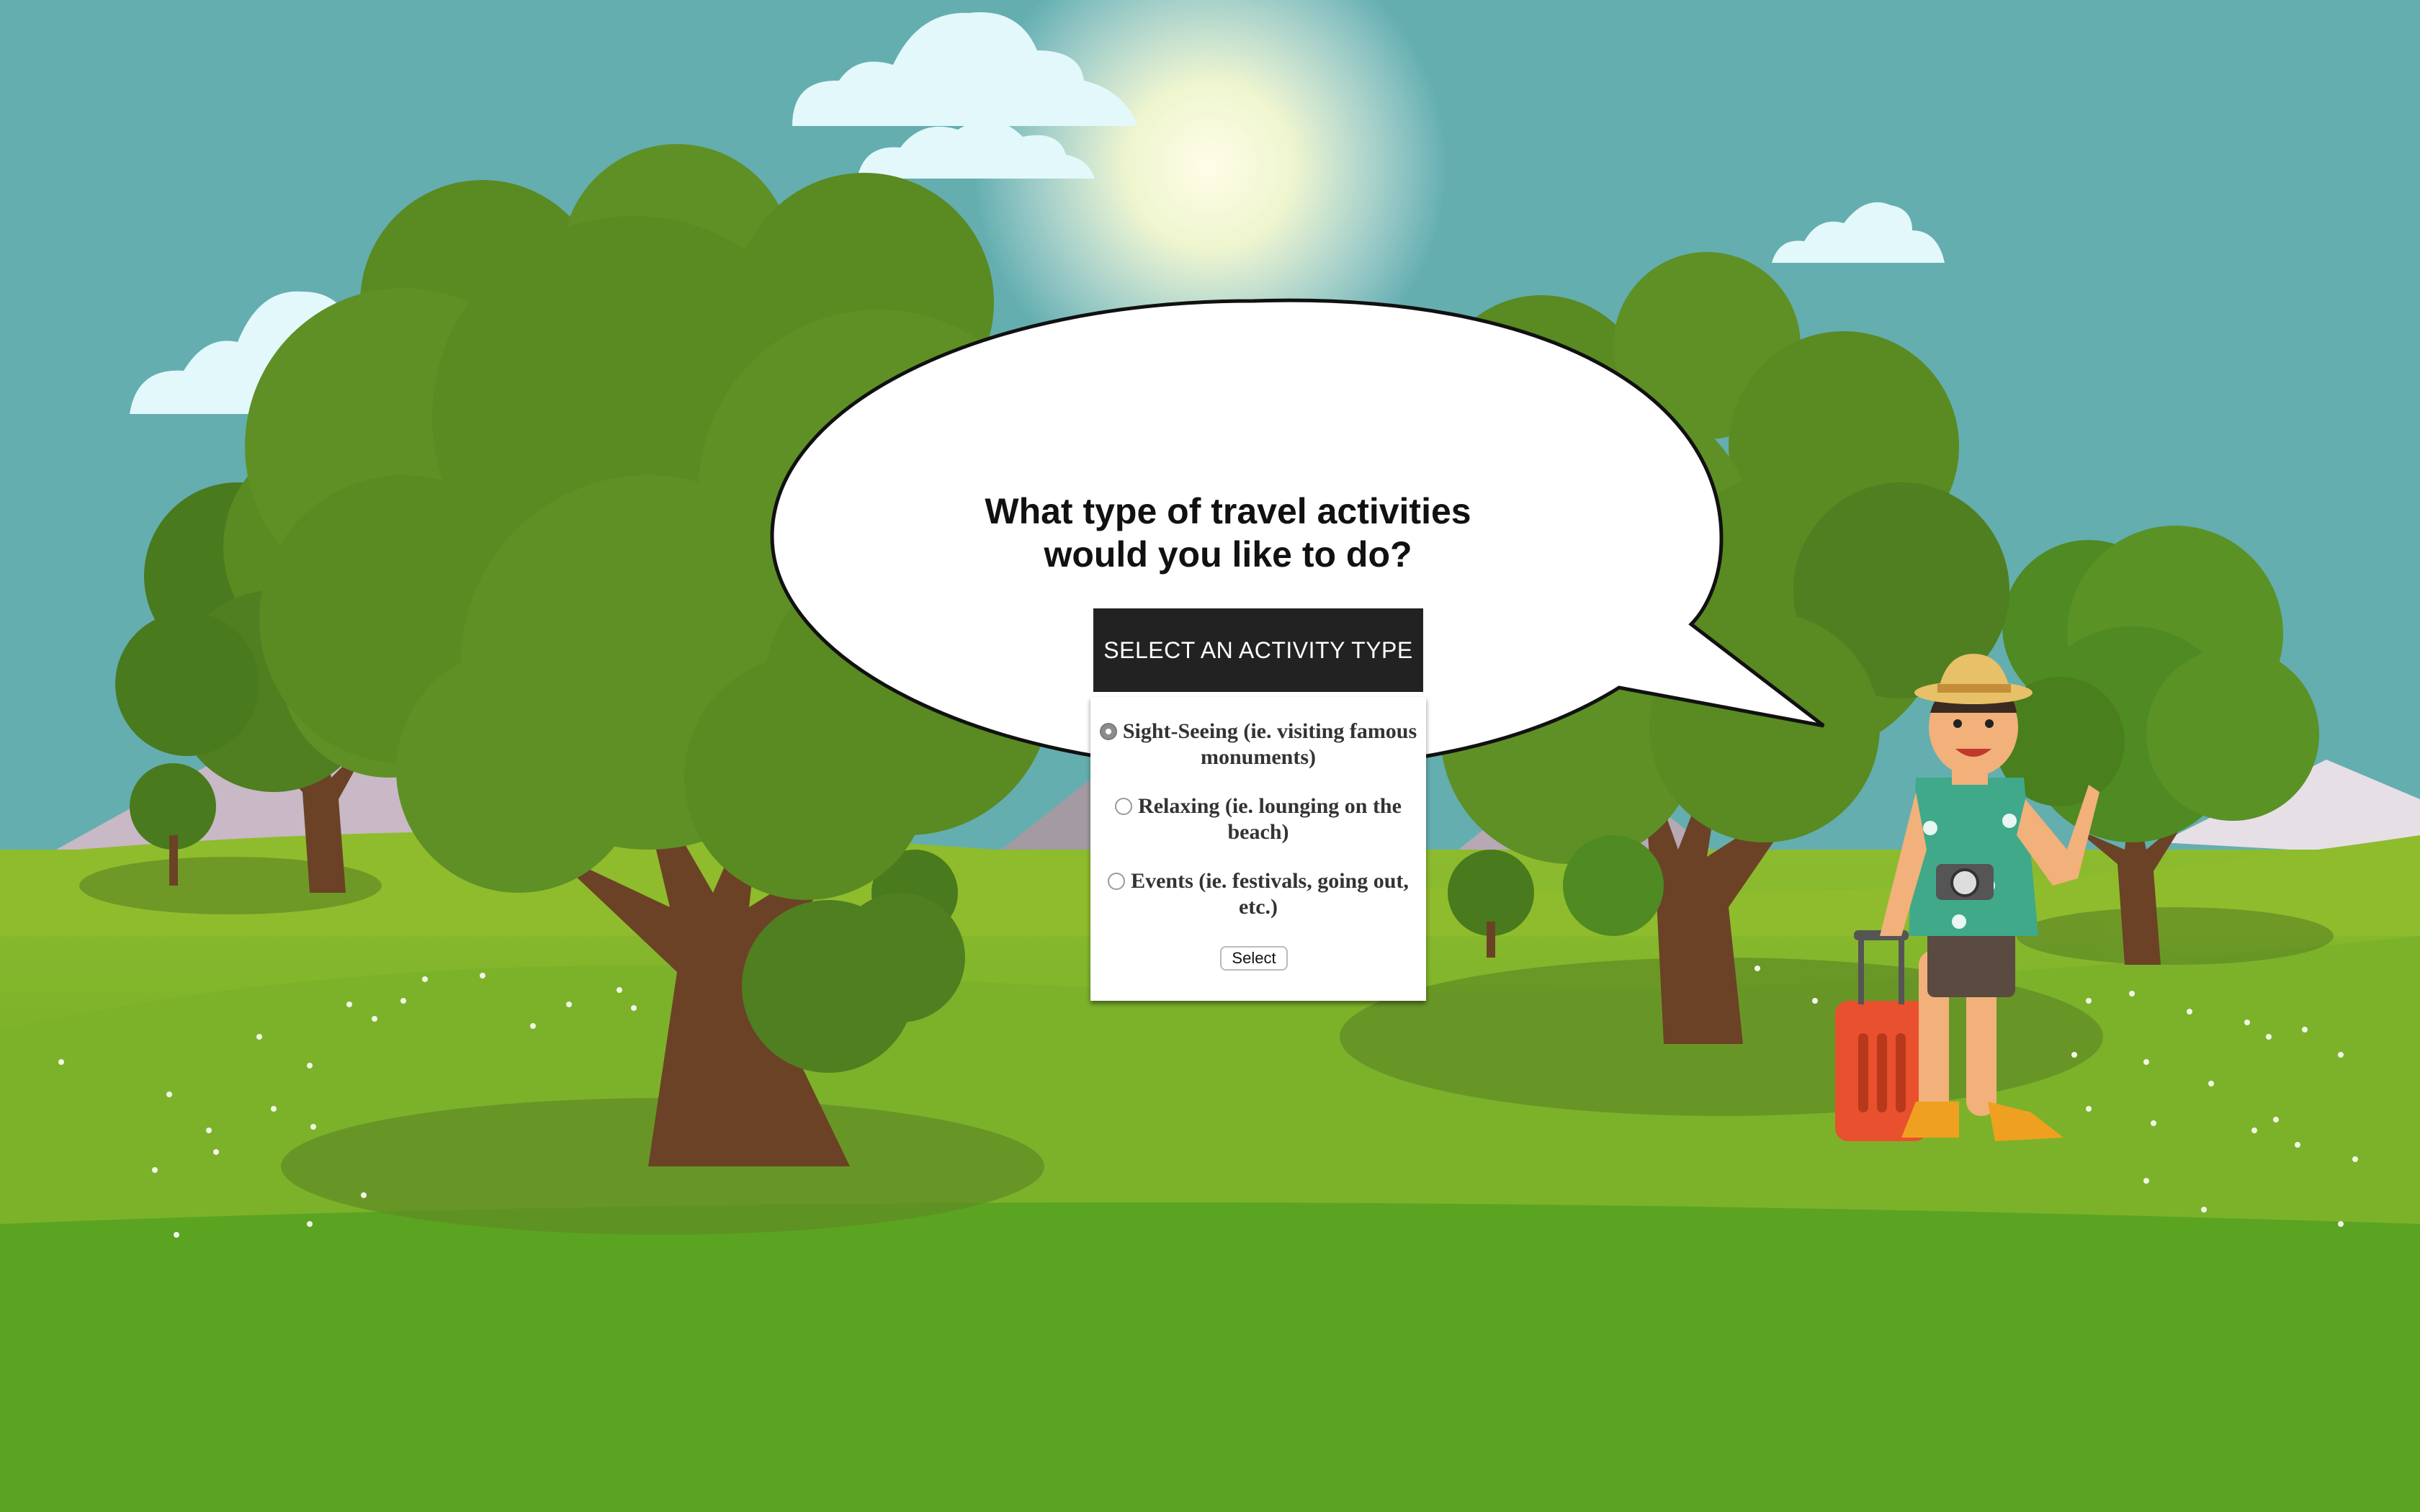 This screenshot has width=2420, height=1512. What do you see at coordinates (1270, 894) in the screenshot?
I see `option-events-label: Events (ie. festivals, going out, etc.)` at bounding box center [1270, 894].